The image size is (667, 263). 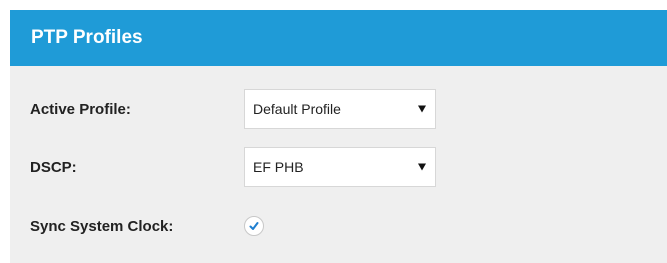 I want to click on sync-system-clock-row: Sync System Clock:, so click(x=147, y=226).